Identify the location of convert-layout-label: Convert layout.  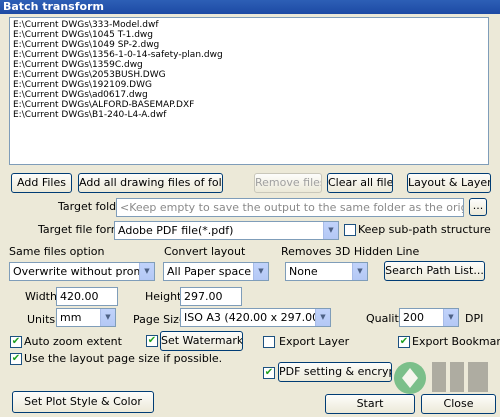
(205, 251).